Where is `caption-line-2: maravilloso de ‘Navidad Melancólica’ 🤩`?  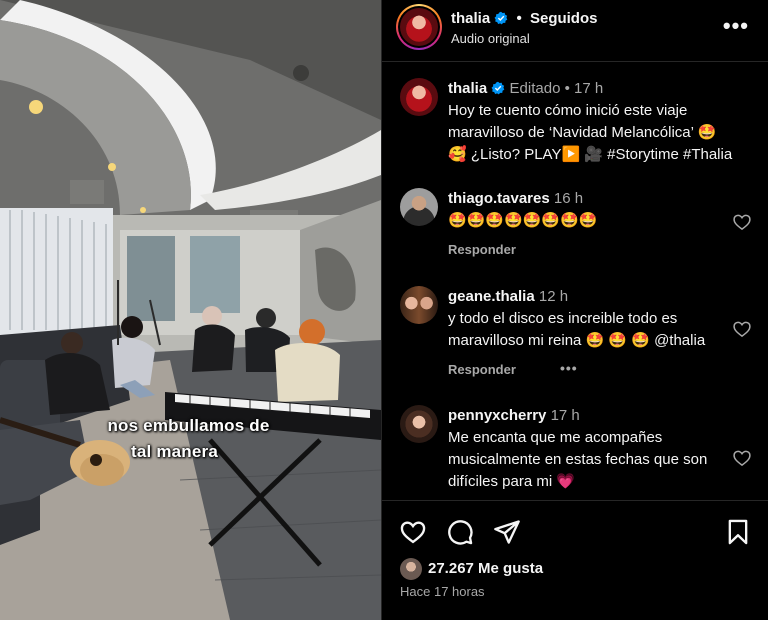 caption-line-2: maravilloso de ‘Navidad Melancólica’ 🤩 is located at coordinates (582, 132).